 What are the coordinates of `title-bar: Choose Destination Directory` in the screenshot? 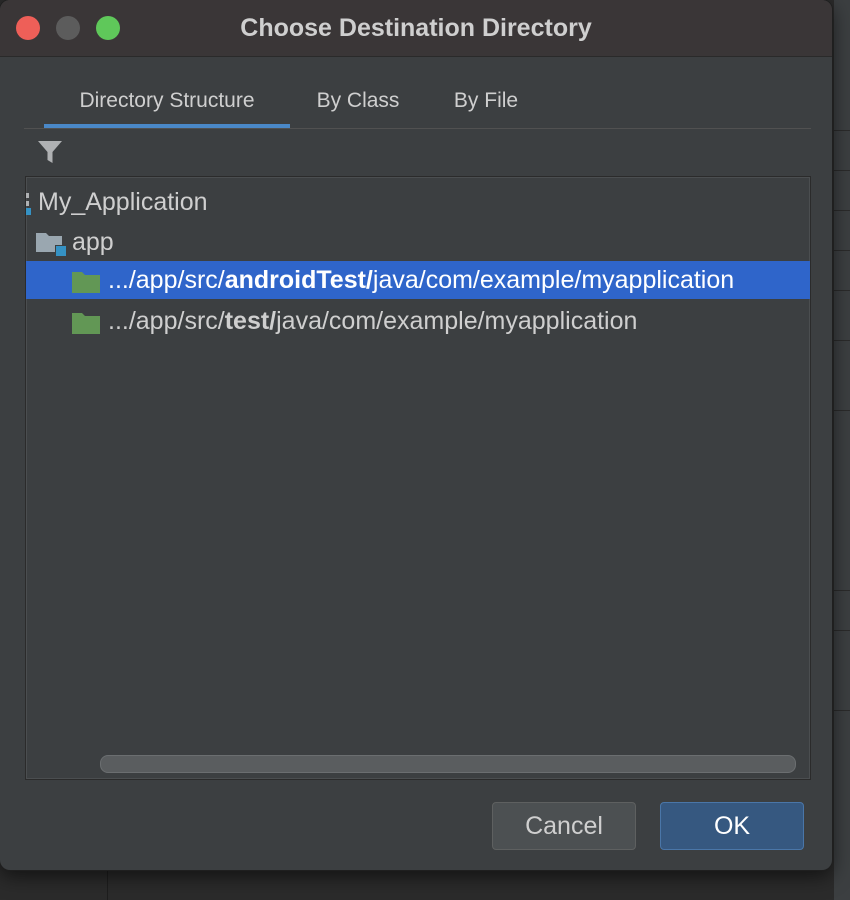 It's located at (416, 28).